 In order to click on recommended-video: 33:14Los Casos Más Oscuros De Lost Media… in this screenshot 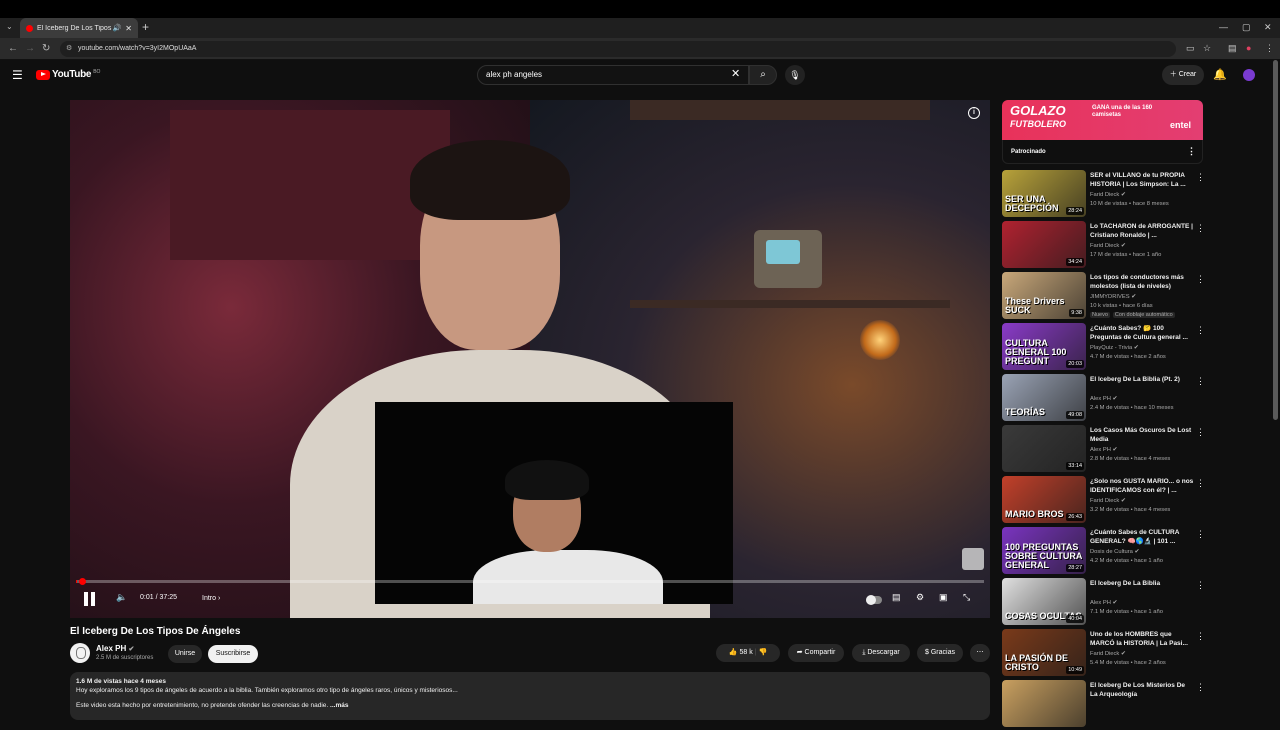, I will do `click(1107, 450)`.